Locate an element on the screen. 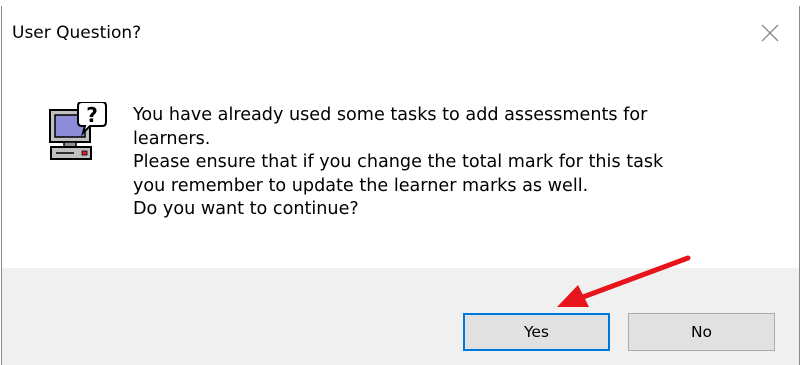 This screenshot has width=801, height=365. no-button: No is located at coordinates (701, 332).